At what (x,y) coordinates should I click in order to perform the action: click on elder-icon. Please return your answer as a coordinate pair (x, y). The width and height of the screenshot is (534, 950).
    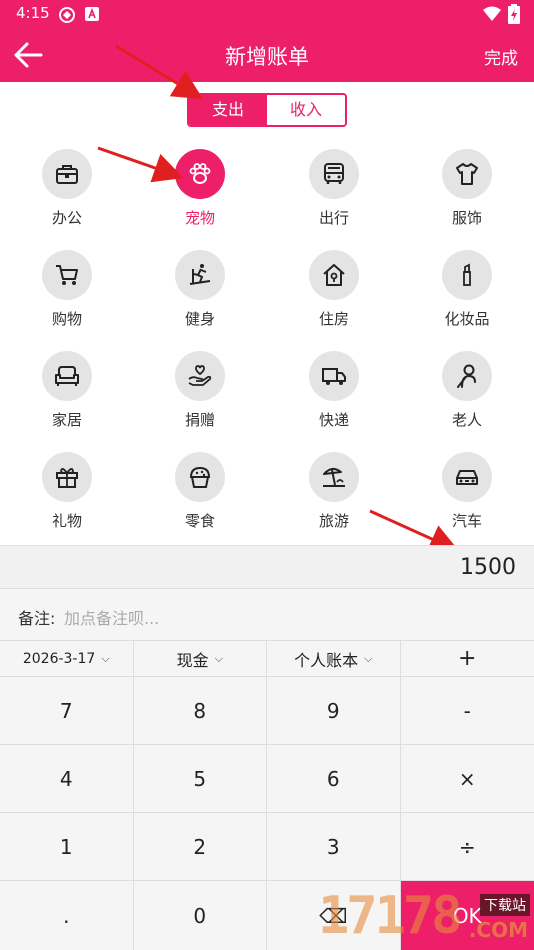
    Looking at the image, I should click on (466, 376).